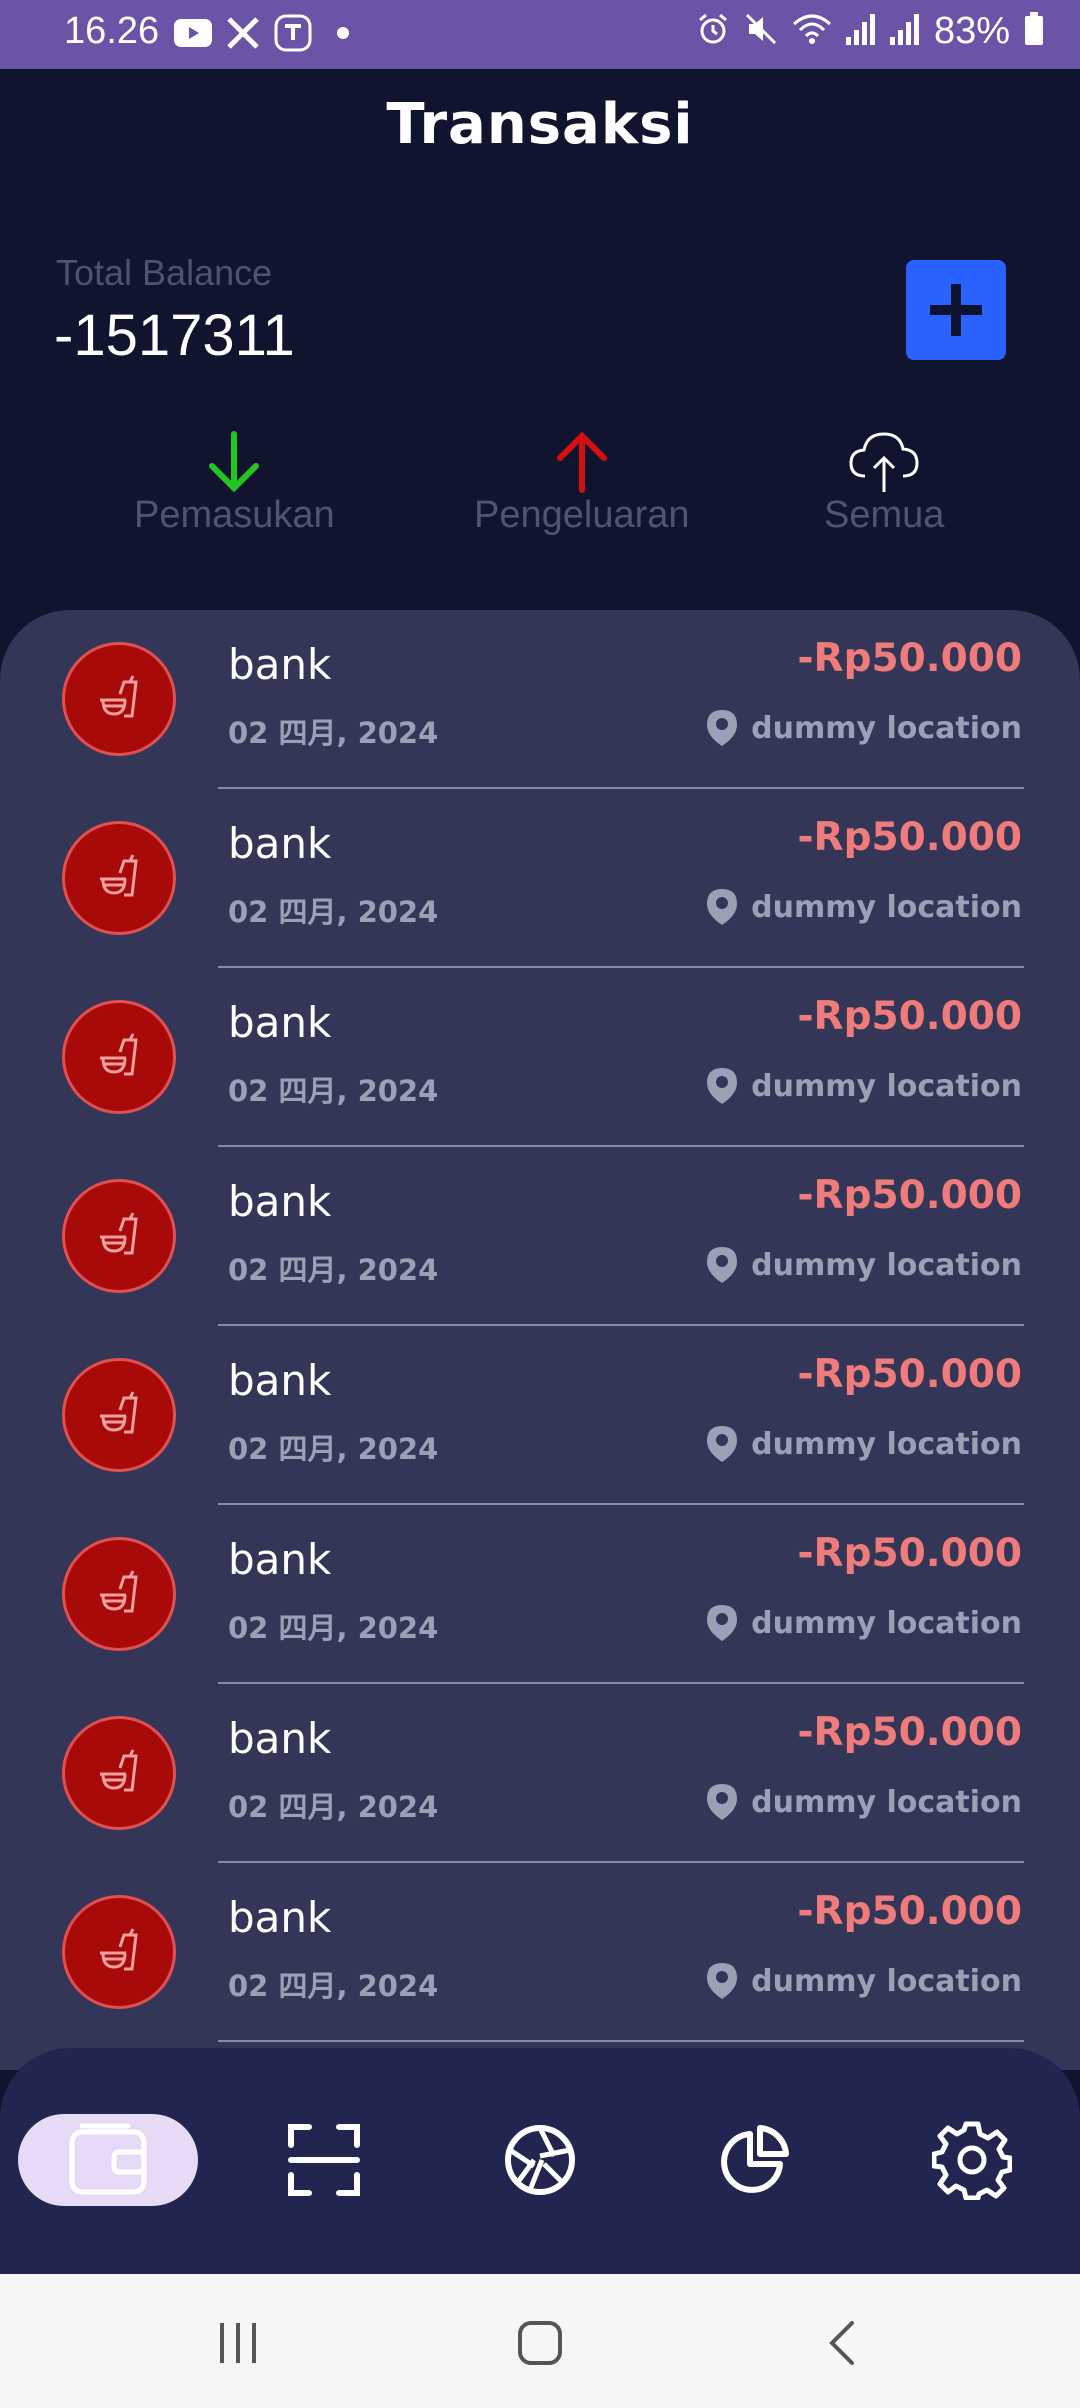  Describe the element at coordinates (112, 31) in the screenshot. I see `status-time: 16.26` at that location.